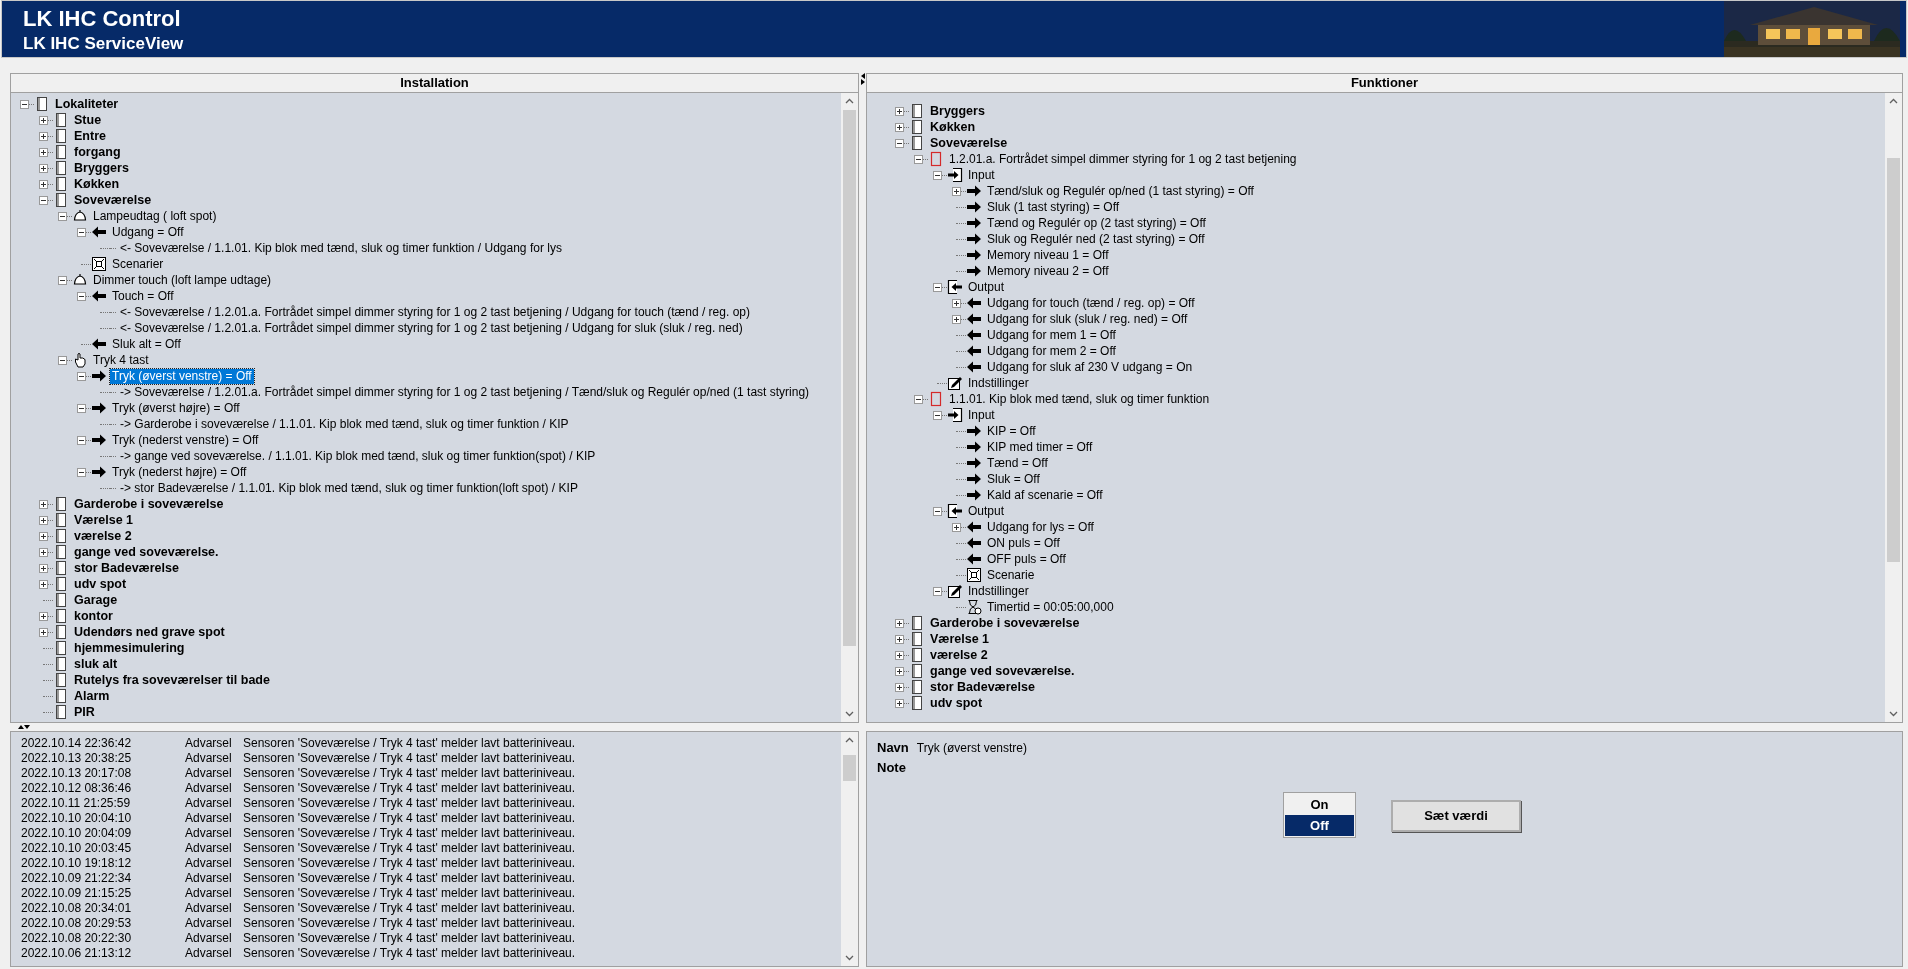 Image resolution: width=1908 pixels, height=969 pixels. Describe the element at coordinates (1051, 351) in the screenshot. I see `tree-item: Udgang for mem 2 = Off` at that location.